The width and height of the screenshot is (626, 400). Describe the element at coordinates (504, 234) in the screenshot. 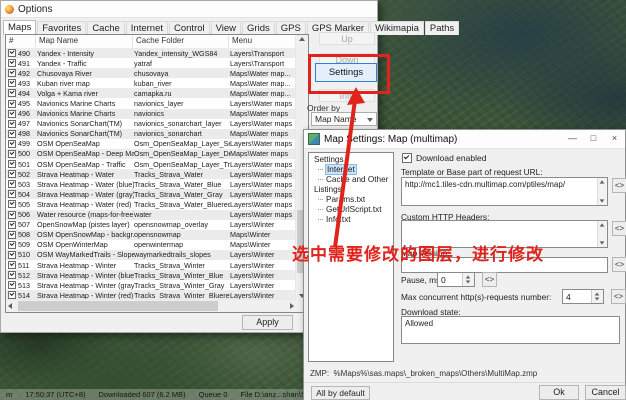

I see `headers-textarea` at that location.